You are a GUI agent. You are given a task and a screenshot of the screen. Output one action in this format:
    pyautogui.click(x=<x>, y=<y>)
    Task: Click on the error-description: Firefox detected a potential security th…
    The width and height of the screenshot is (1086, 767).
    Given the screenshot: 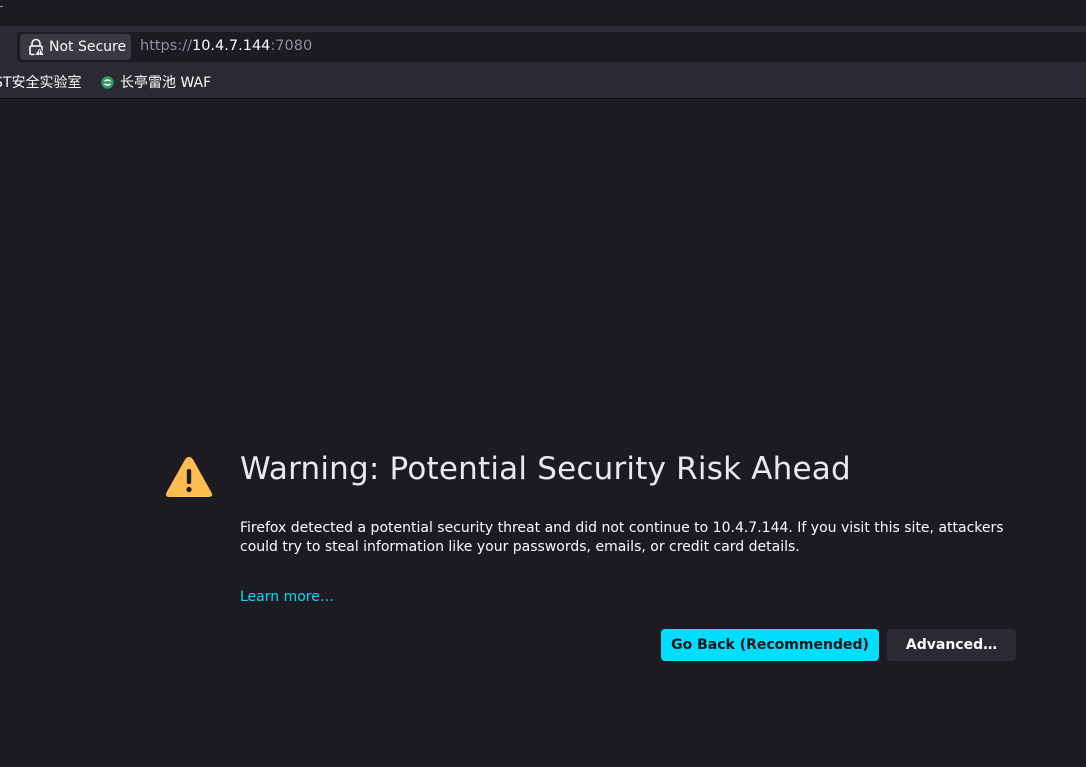 What is the action you would take?
    pyautogui.click(x=622, y=537)
    